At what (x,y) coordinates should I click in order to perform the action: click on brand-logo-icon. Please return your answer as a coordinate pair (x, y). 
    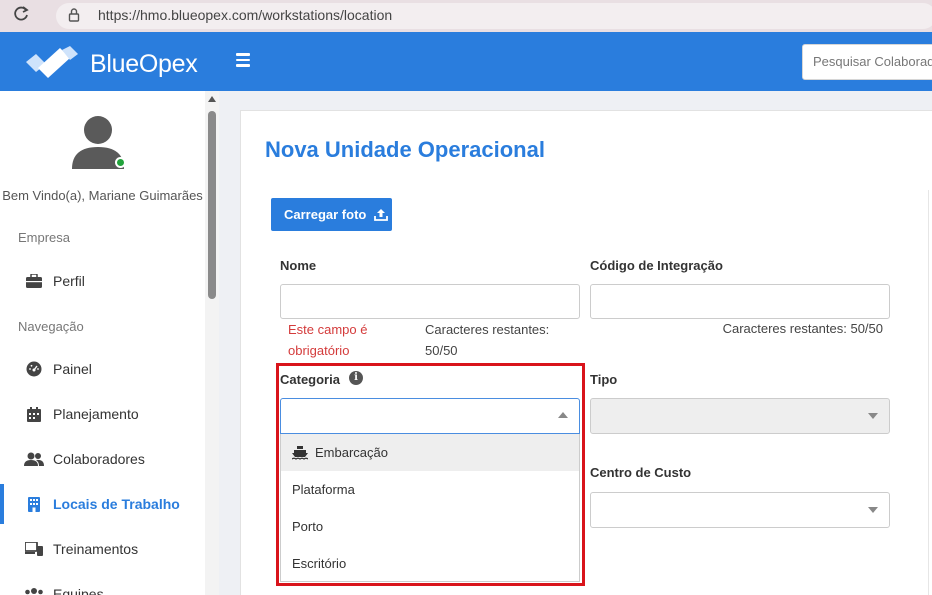
    Looking at the image, I should click on (52, 62).